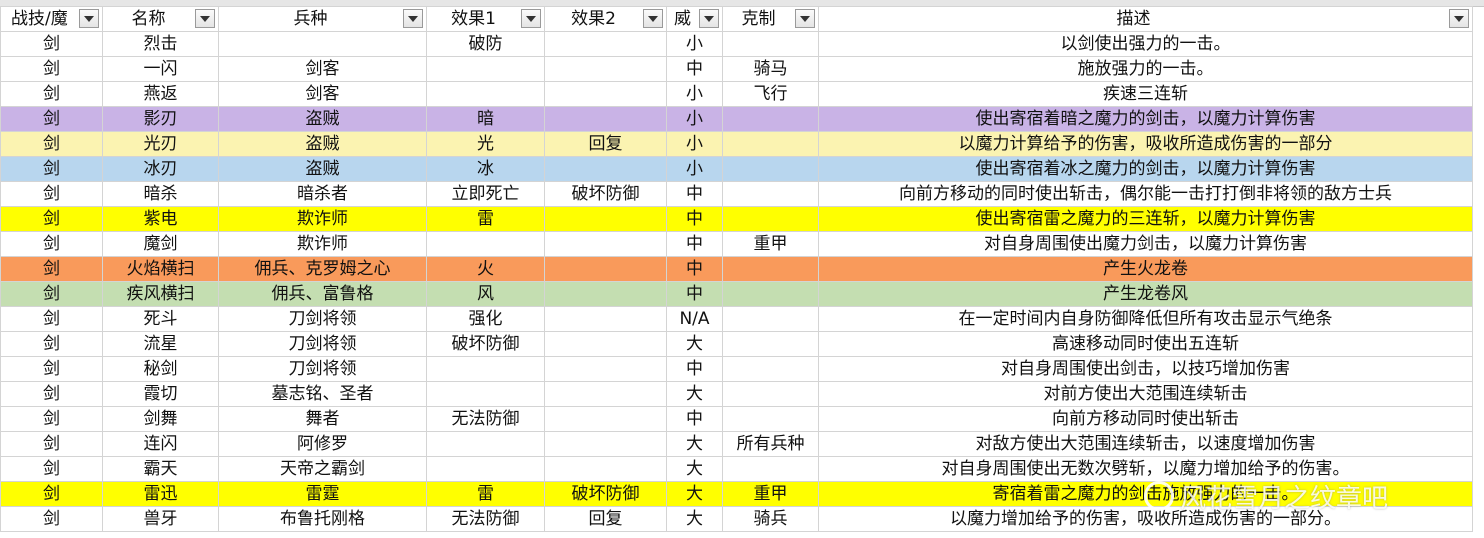  Describe the element at coordinates (1145, 469) in the screenshot. I see `table-cell: 对自身周围使出无数次劈斩，以魔力增加给予的伤害。` at that location.